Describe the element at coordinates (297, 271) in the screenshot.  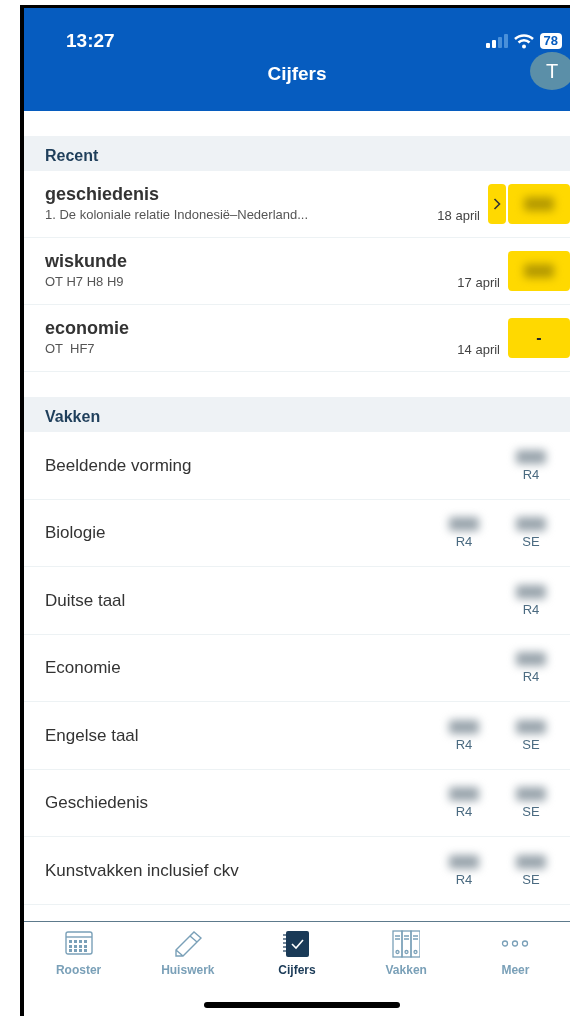
I see `recent-grade-row: wiskunde OT H7 H8 H9 17 april` at that location.